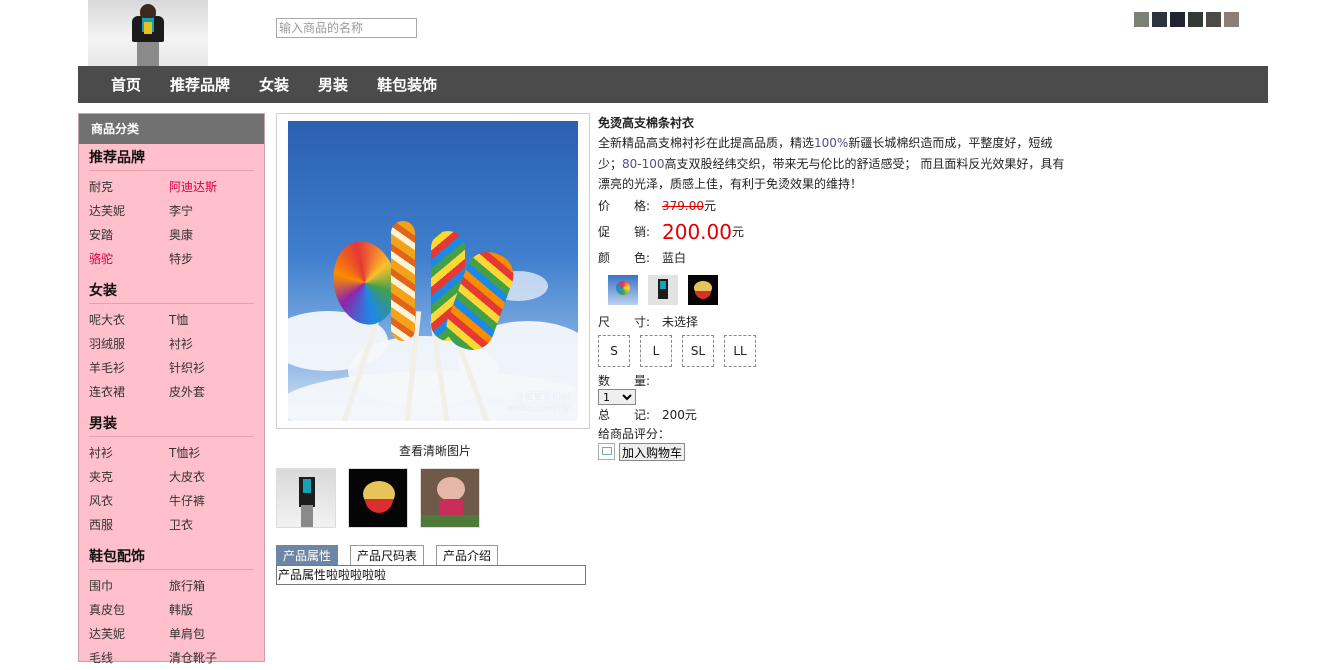 Image resolution: width=1342 pixels, height=670 pixels. Describe the element at coordinates (623, 289) in the screenshot. I see `color-swatch-lollipop` at that location.